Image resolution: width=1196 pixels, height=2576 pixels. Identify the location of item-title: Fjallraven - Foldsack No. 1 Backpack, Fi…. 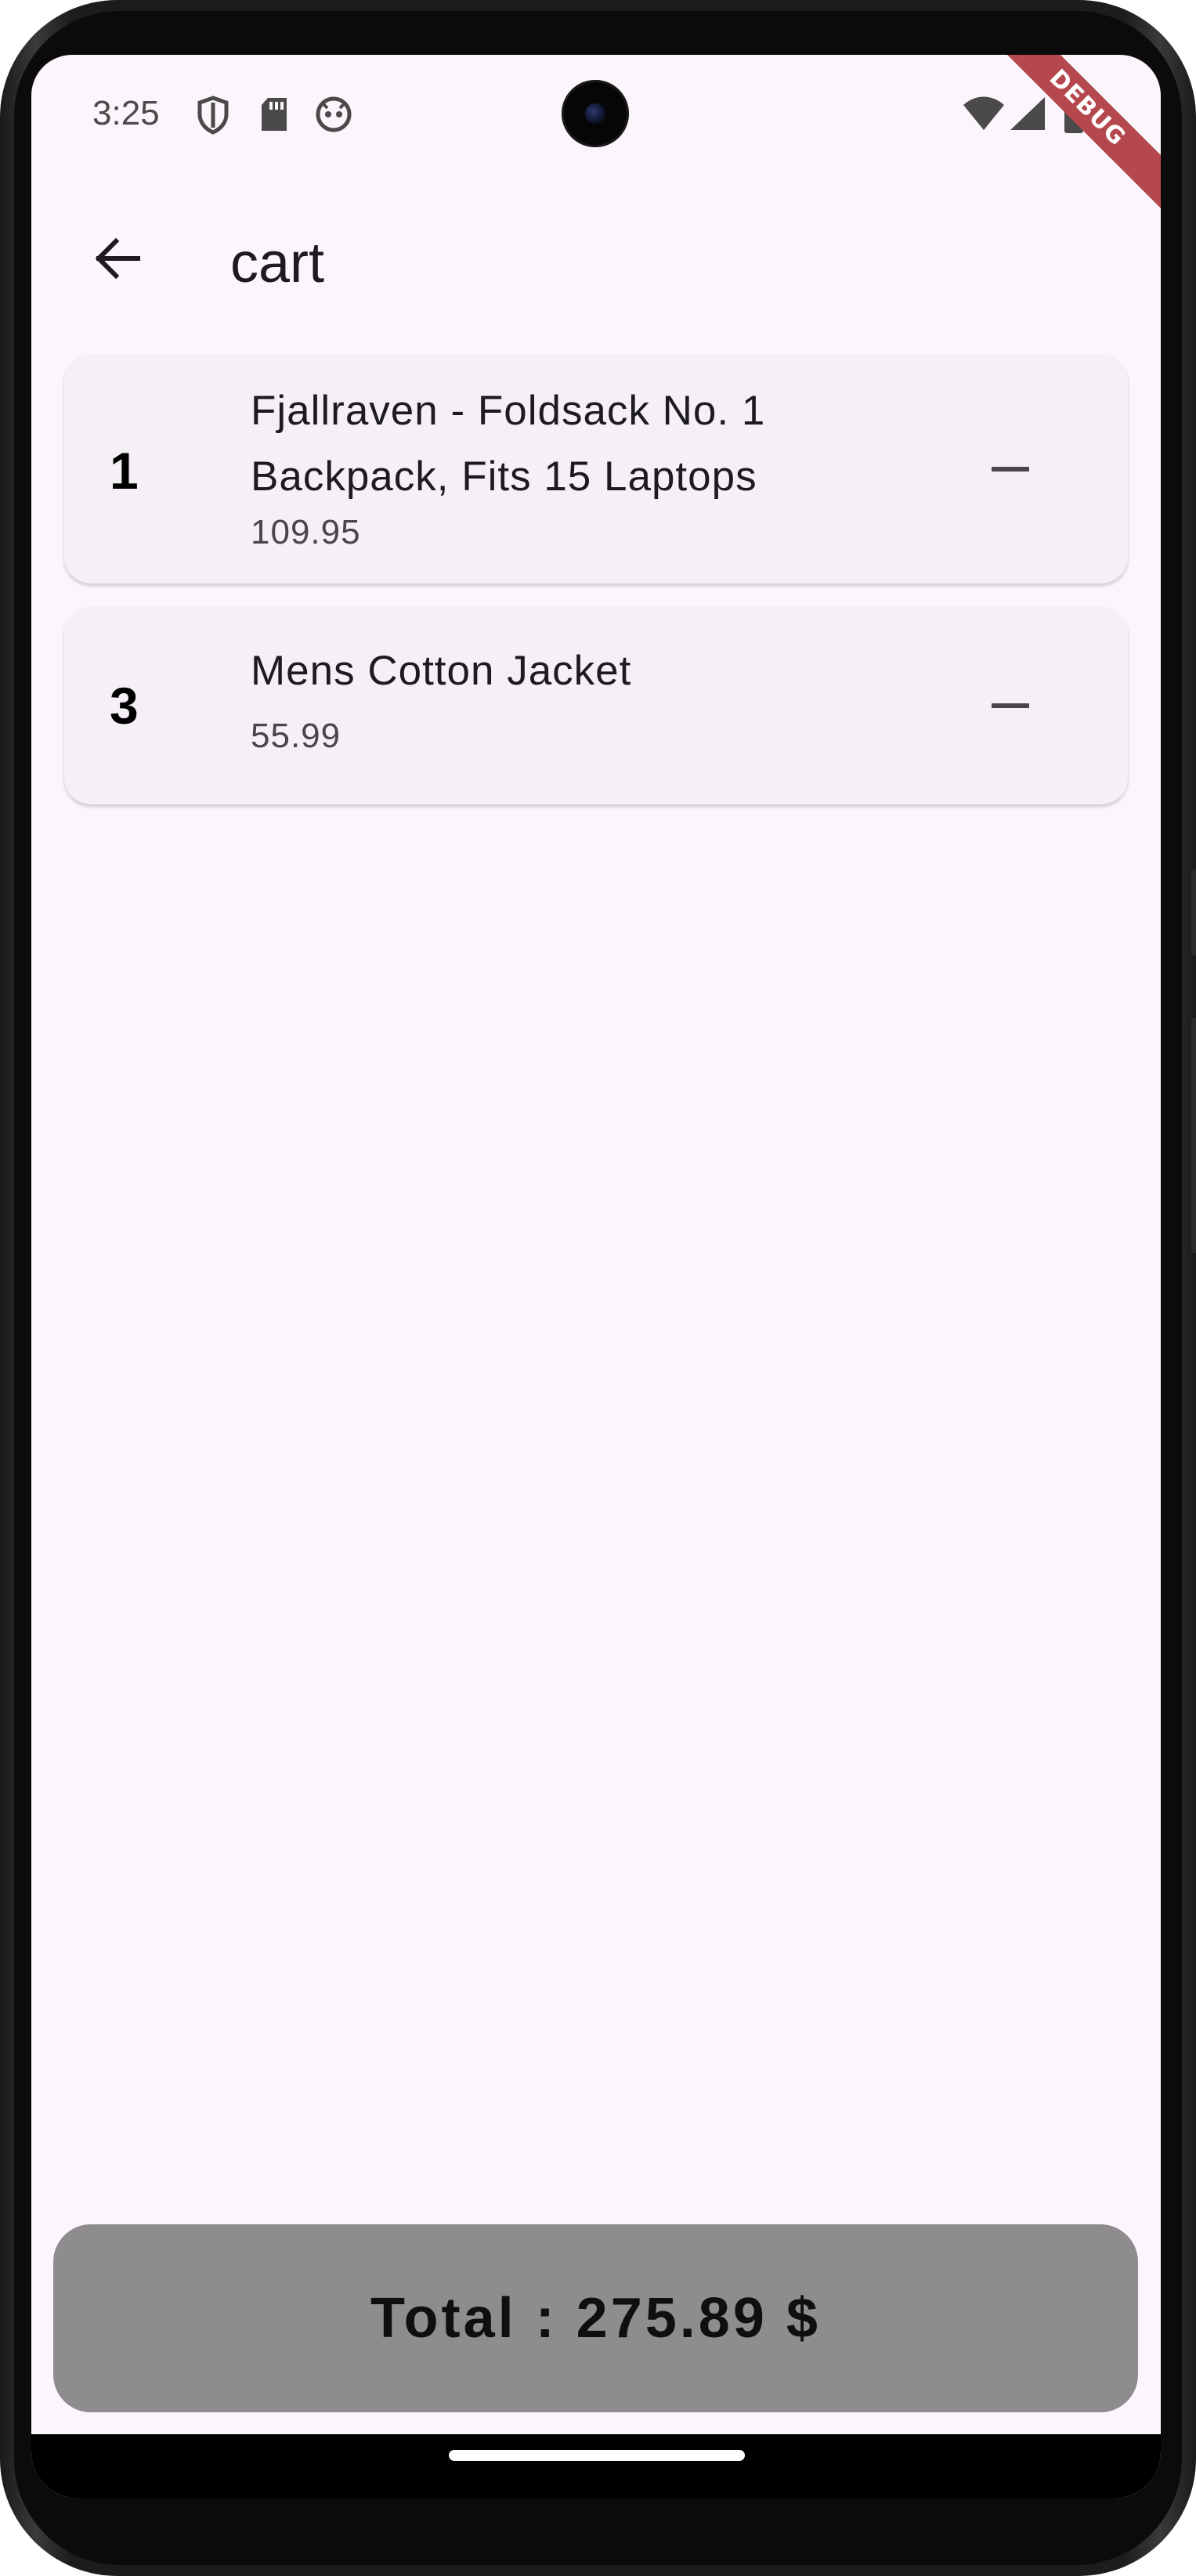
(508, 444).